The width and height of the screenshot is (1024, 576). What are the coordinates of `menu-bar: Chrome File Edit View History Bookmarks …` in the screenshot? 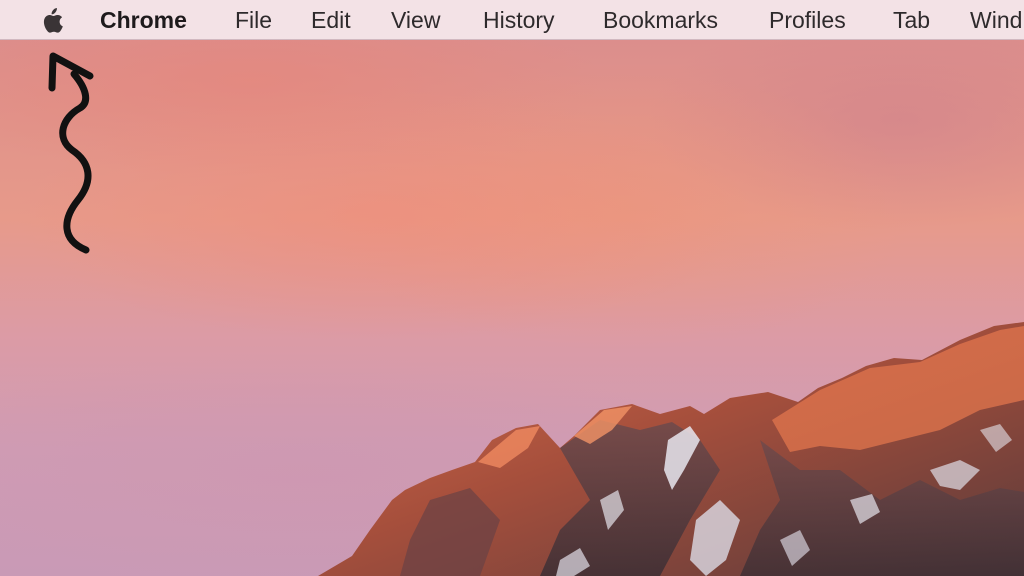 It's located at (512, 20).